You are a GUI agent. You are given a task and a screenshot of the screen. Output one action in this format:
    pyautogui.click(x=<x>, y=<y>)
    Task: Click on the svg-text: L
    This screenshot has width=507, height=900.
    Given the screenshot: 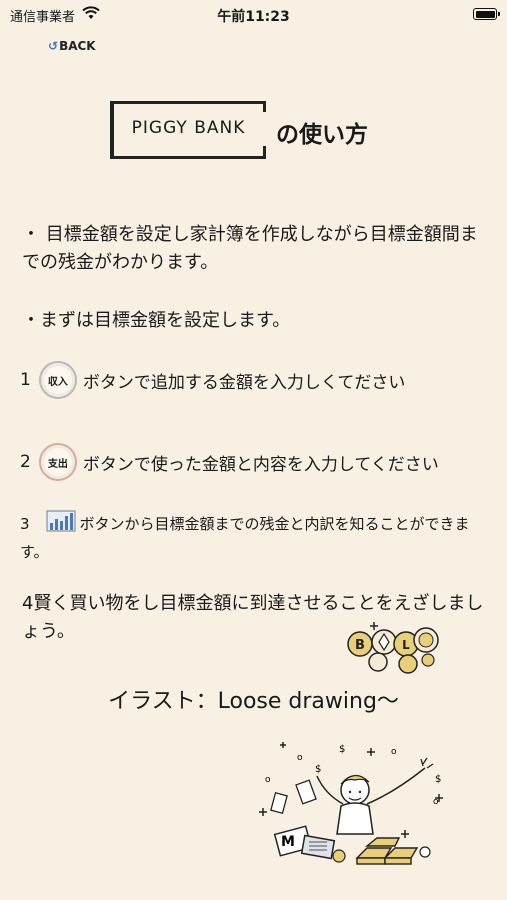 What is the action you would take?
    pyautogui.click(x=406, y=645)
    